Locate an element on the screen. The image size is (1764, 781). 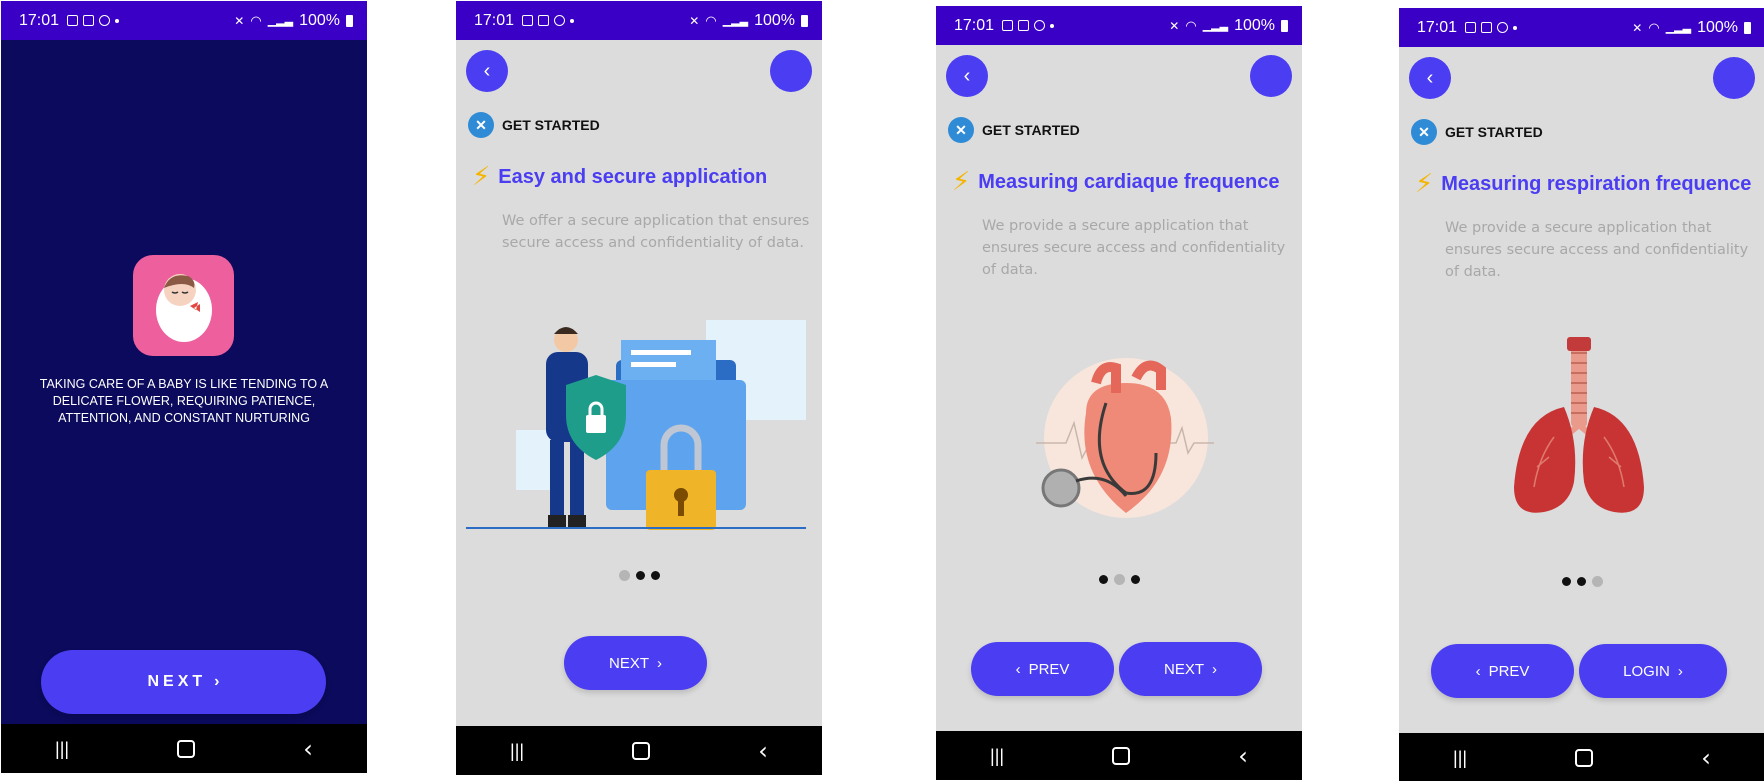
slide-title: Measuring respiration frequence is located at coordinates (1596, 183).